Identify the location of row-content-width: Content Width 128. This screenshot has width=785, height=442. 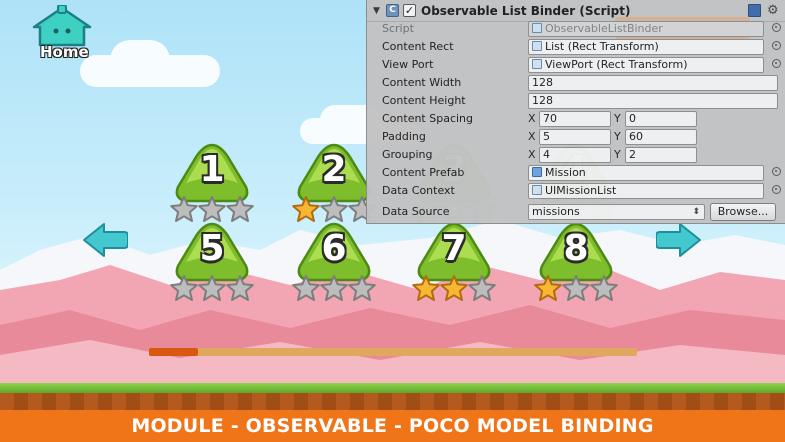
(576, 83).